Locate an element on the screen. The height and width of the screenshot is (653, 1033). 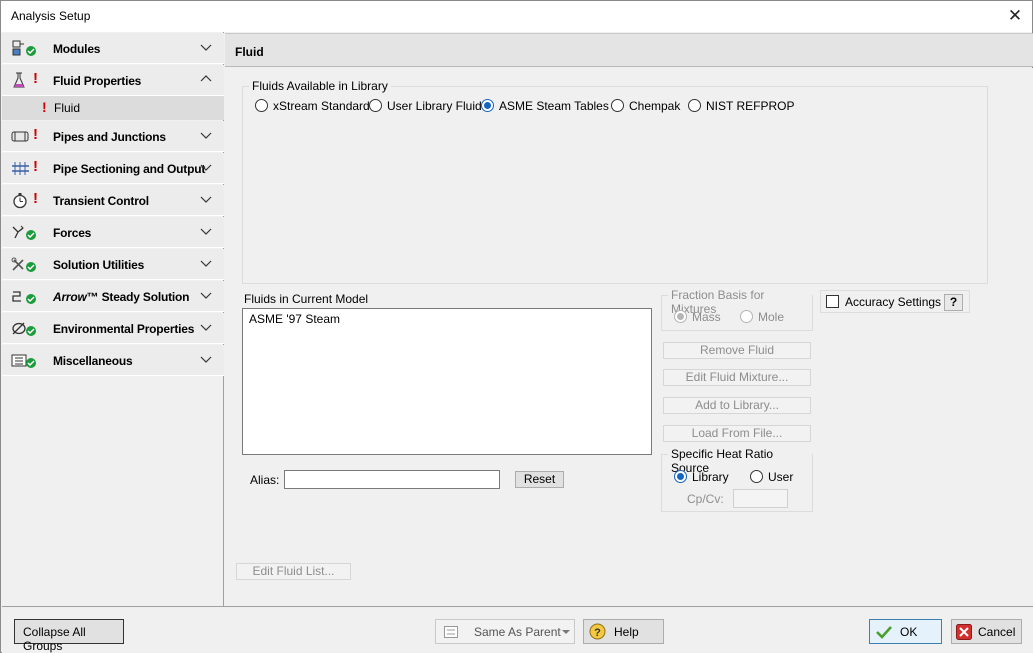
cpcv-label: Cp/Cv: is located at coordinates (705, 499).